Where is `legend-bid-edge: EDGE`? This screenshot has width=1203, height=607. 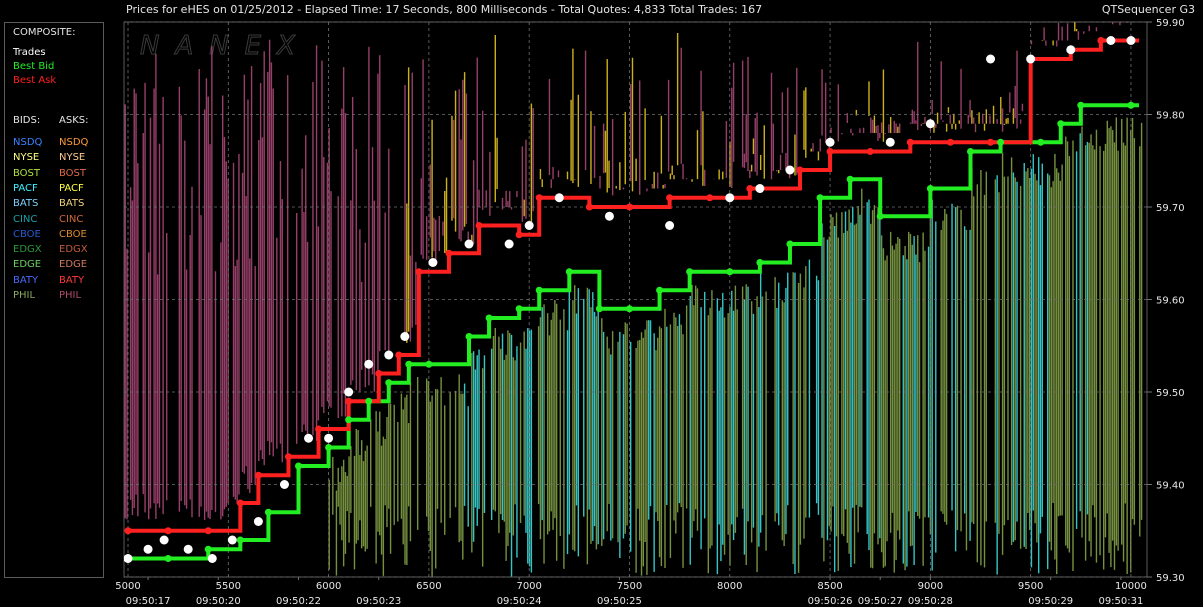 legend-bid-edge: EDGE is located at coordinates (27, 265).